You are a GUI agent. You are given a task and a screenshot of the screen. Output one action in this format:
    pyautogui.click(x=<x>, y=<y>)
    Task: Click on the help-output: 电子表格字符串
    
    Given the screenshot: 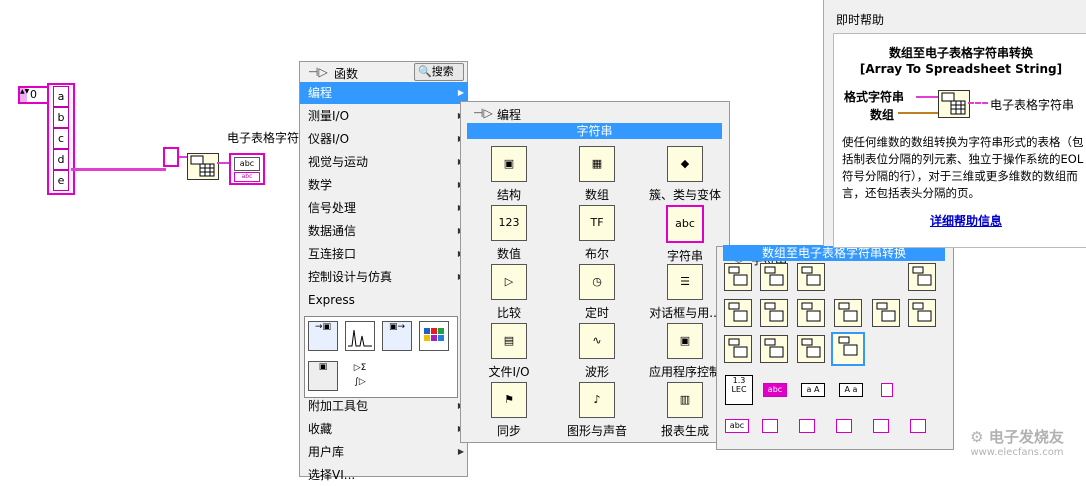 What is the action you would take?
    pyautogui.click(x=1032, y=105)
    